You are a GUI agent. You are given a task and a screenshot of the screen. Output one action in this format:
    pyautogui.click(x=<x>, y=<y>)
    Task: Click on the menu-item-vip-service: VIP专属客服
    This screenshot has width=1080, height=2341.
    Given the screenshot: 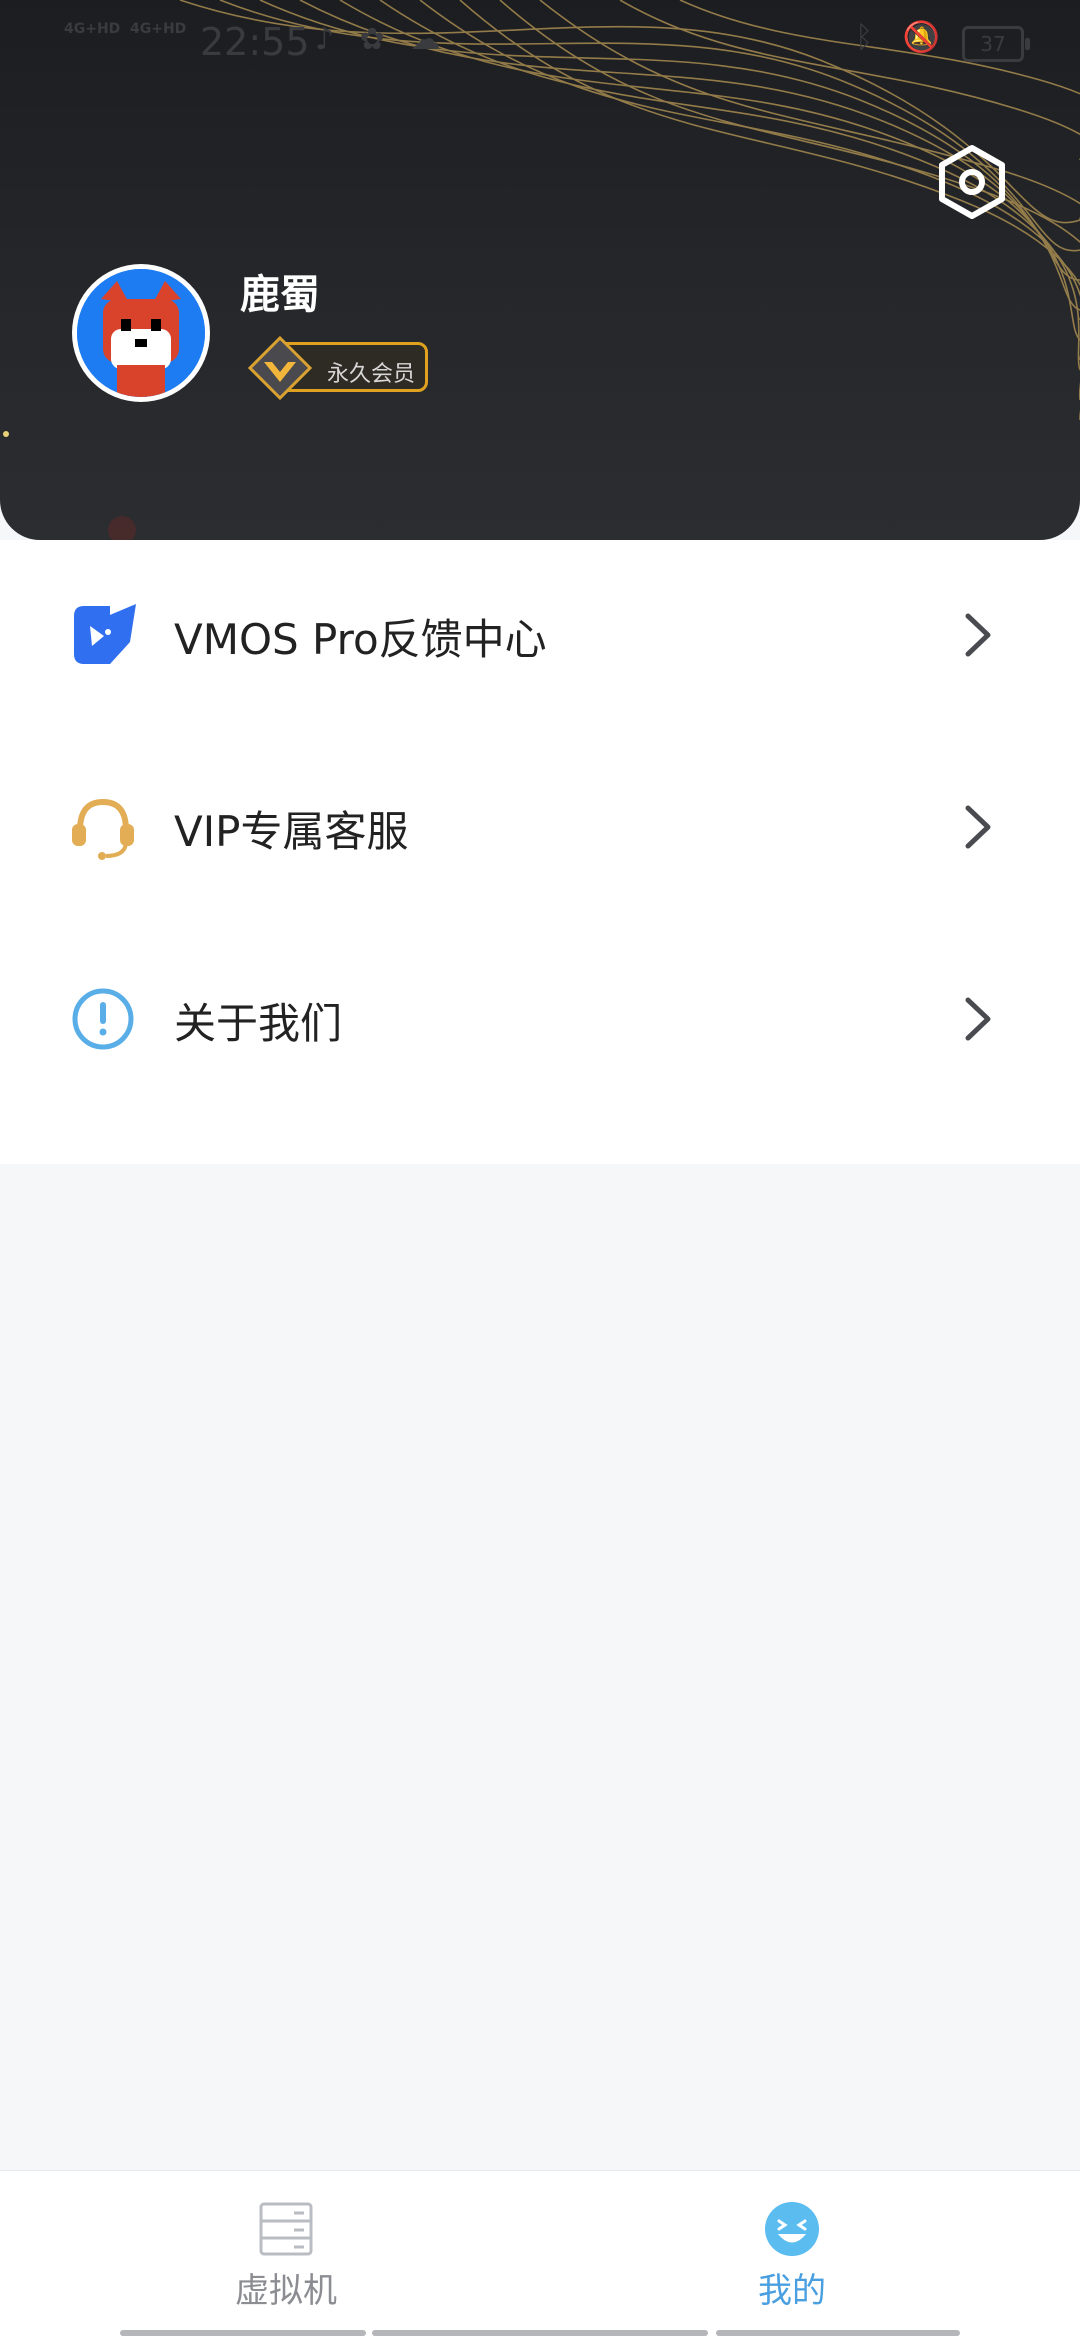 What is the action you would take?
    pyautogui.click(x=540, y=827)
    